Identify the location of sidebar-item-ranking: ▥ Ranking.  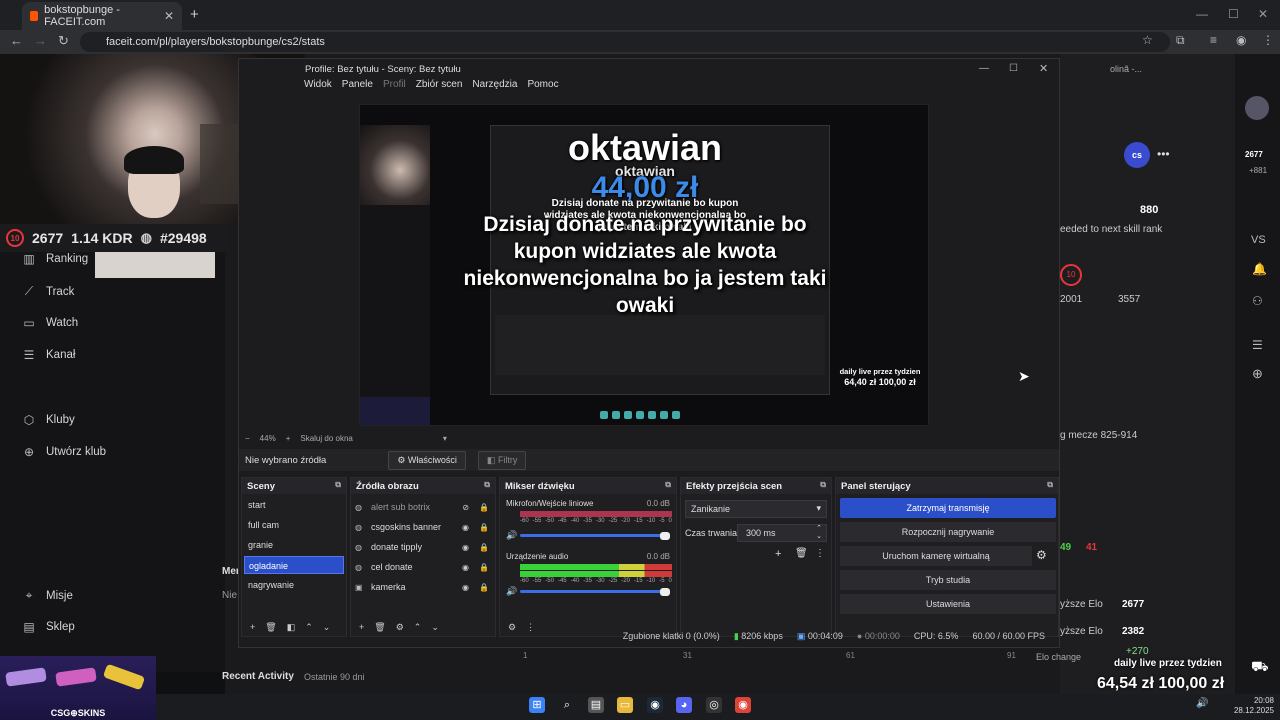
(55, 259).